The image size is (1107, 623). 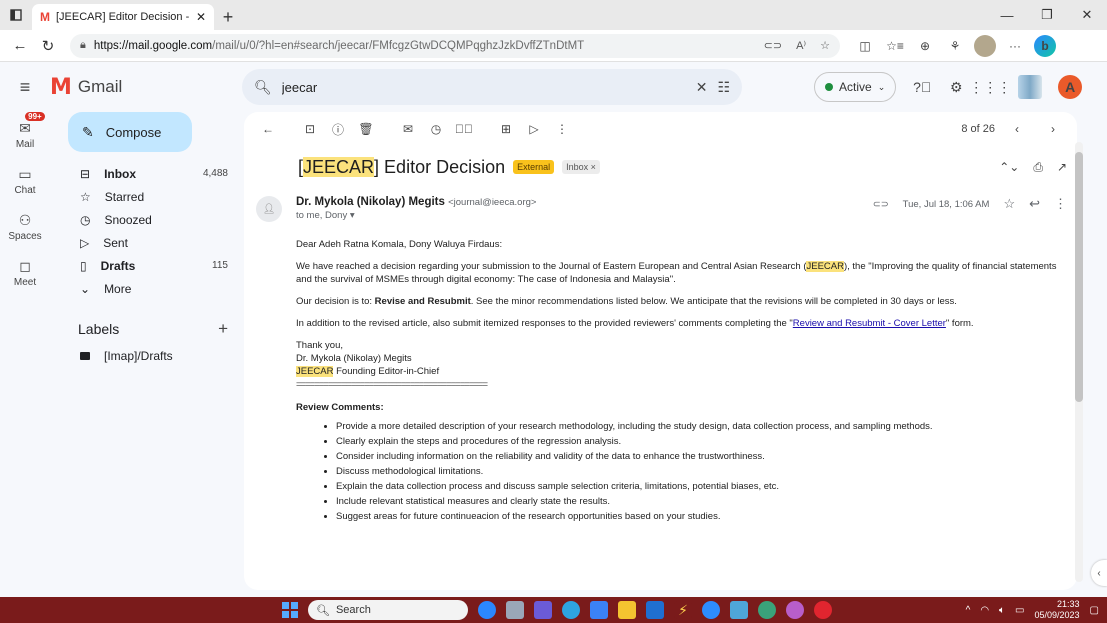 I want to click on spaces-icon: ⚇, so click(x=25, y=220).